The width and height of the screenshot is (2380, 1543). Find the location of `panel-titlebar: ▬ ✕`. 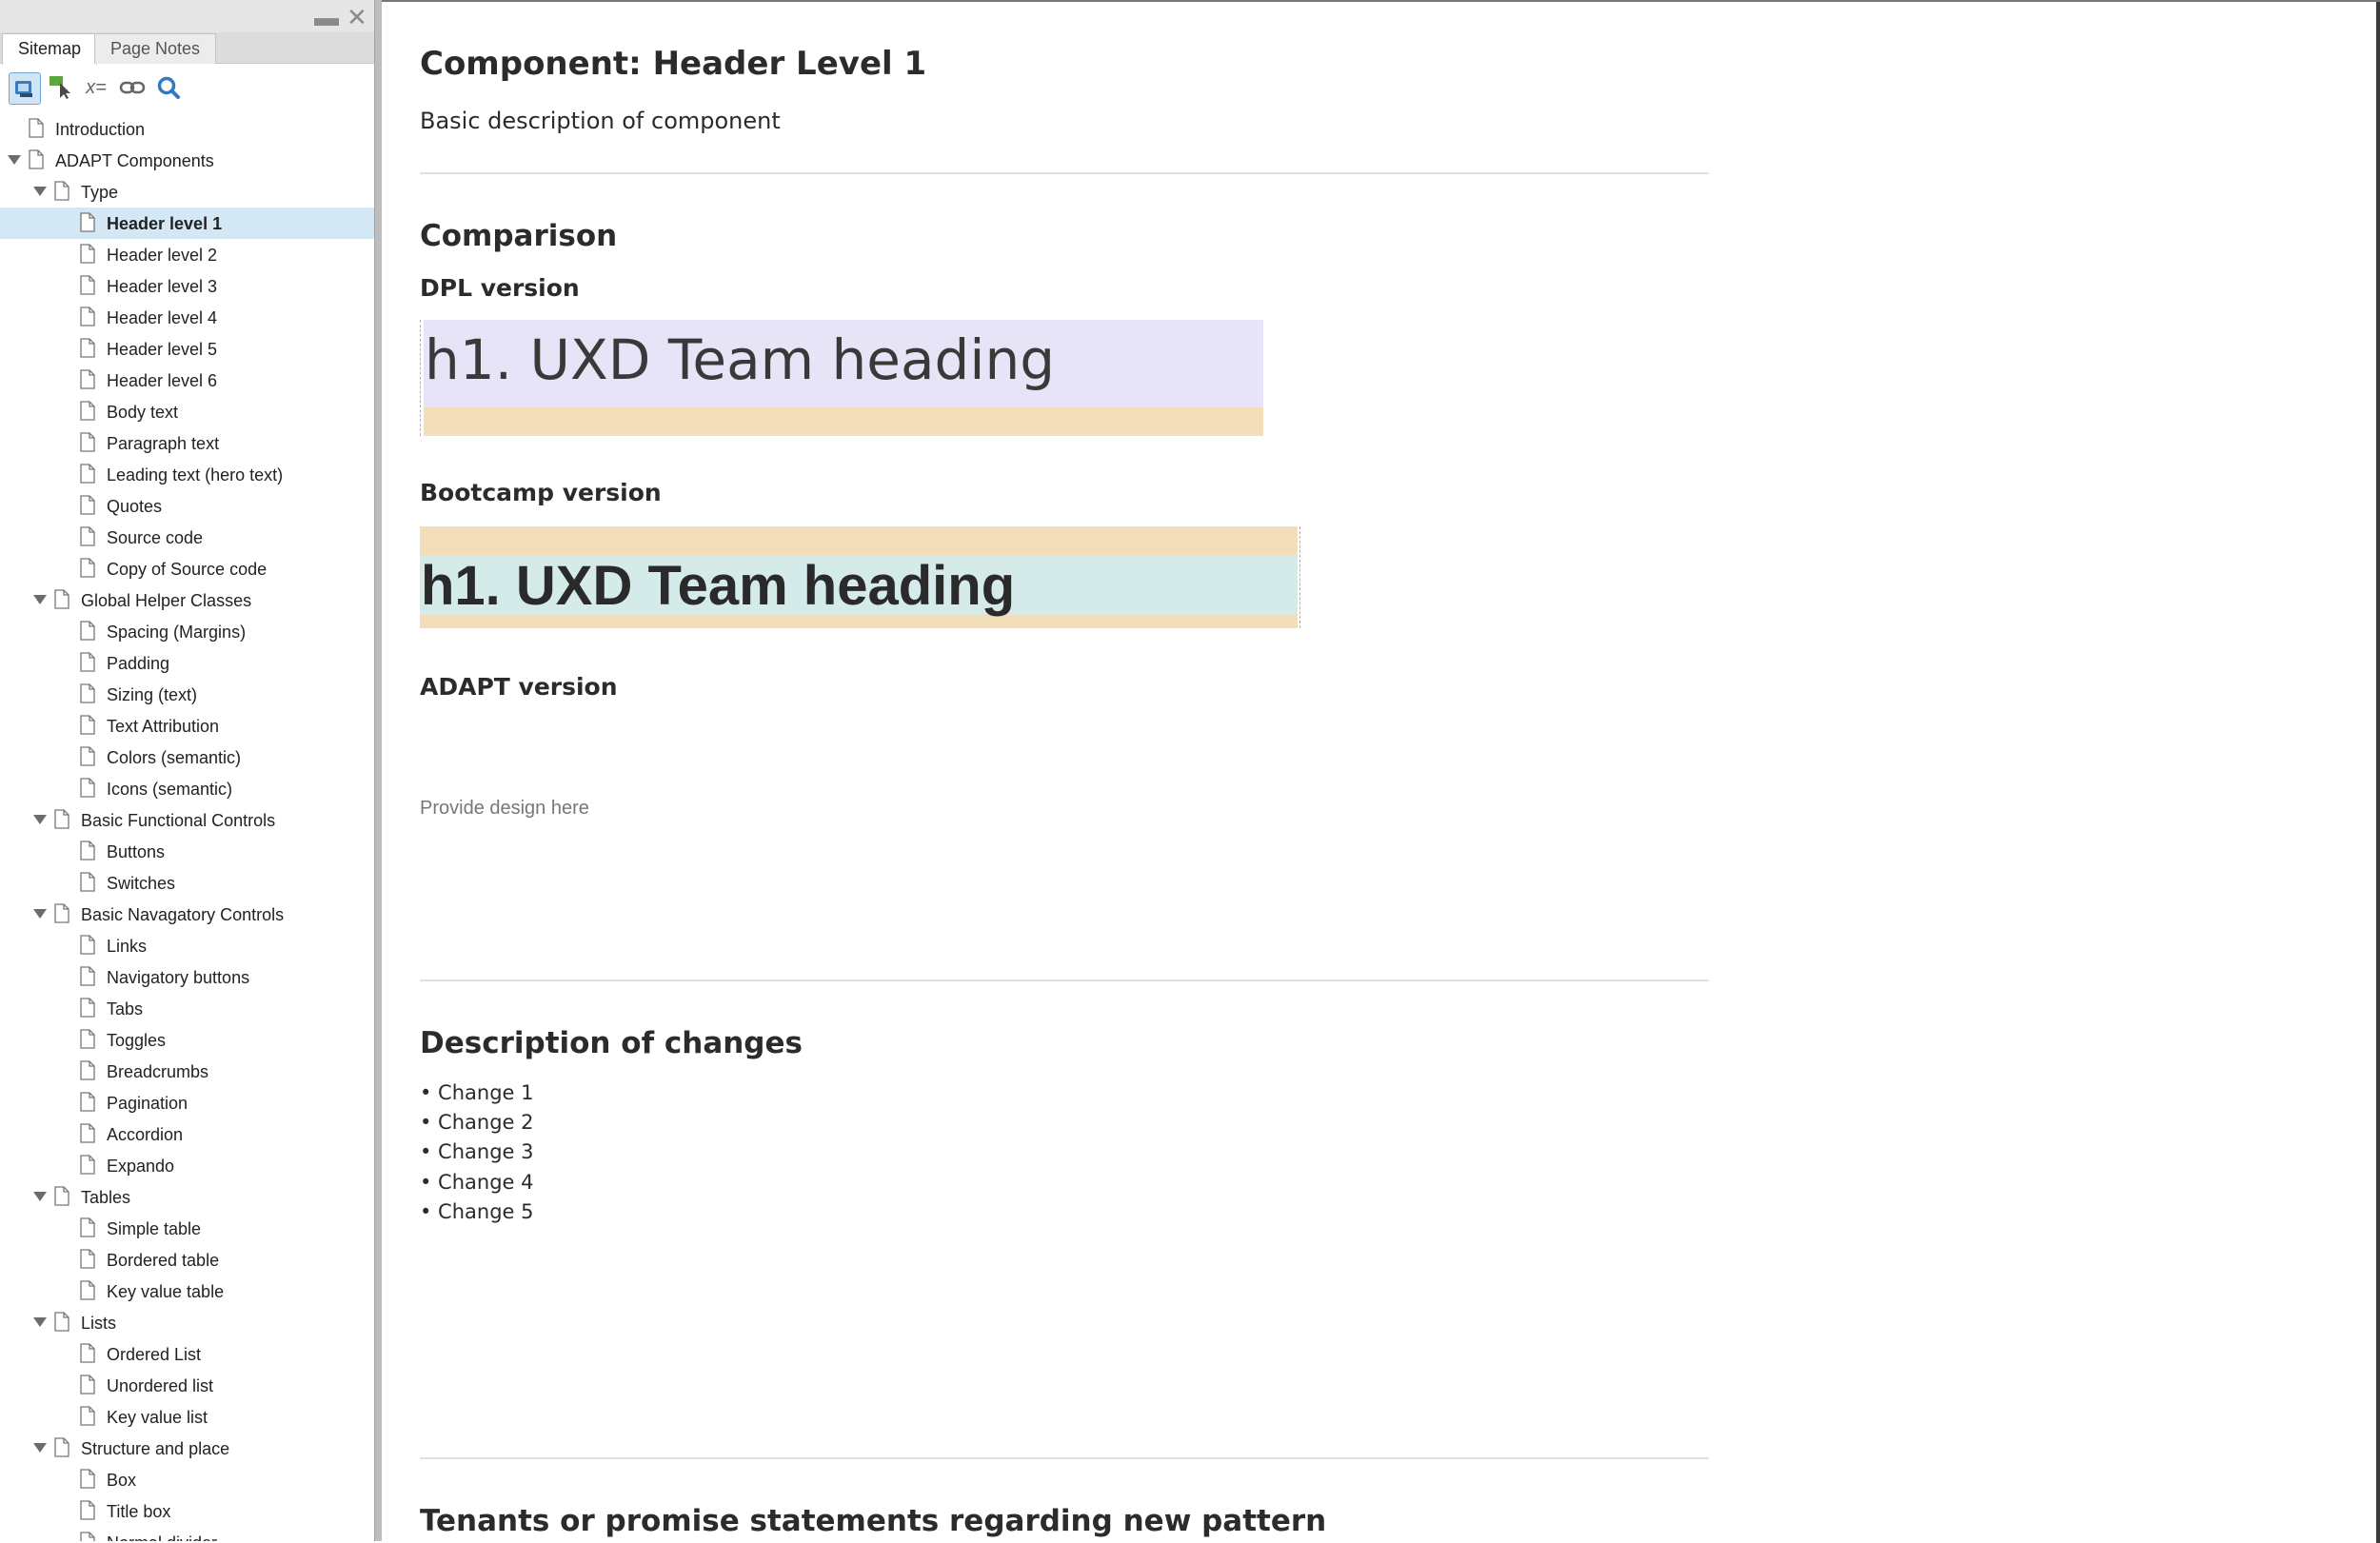

panel-titlebar: ▬ ✕ is located at coordinates (187, 16).